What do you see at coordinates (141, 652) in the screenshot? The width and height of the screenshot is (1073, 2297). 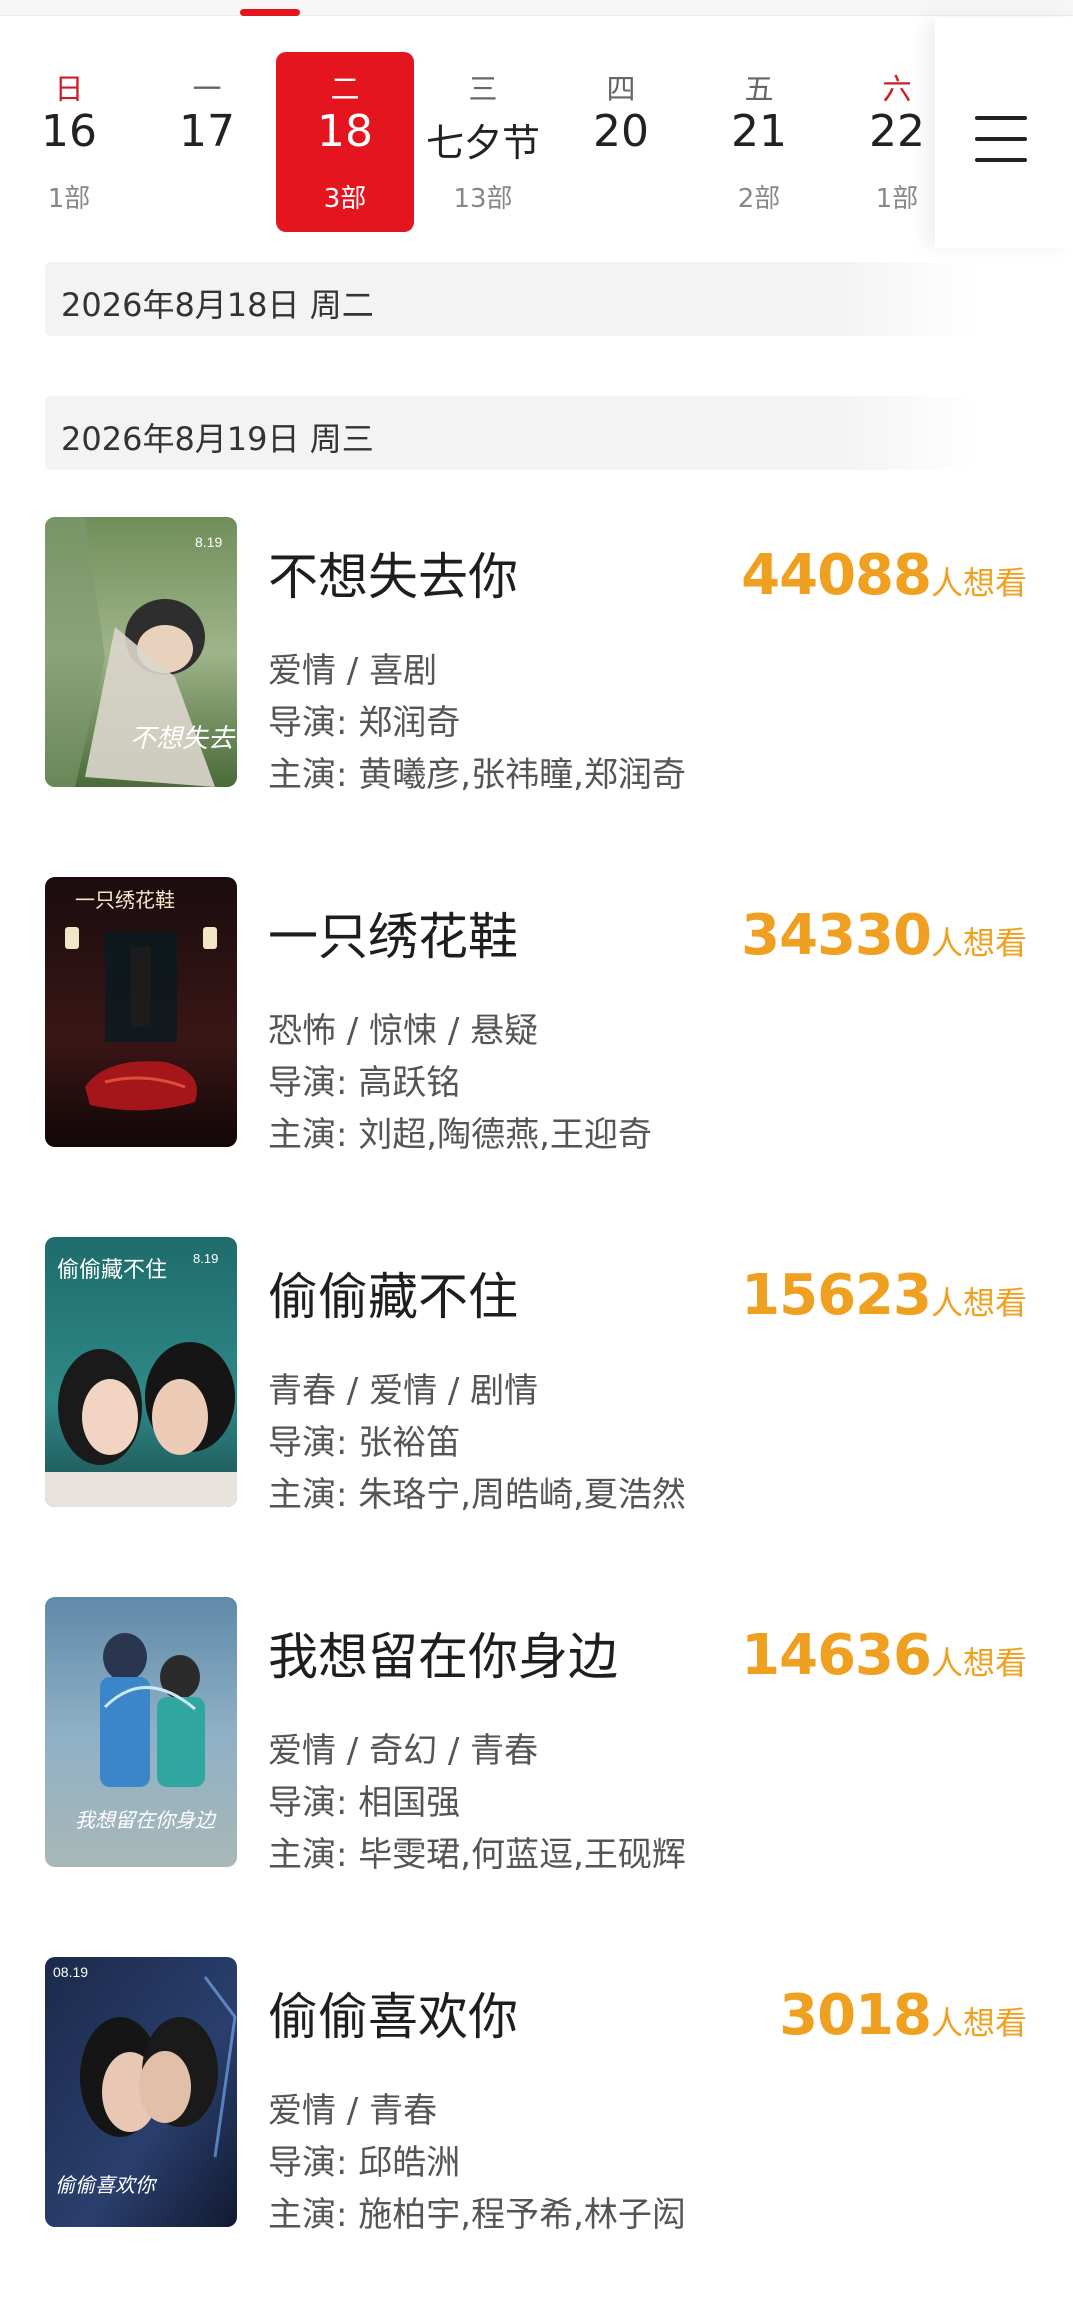 I see `movie-poster: 8.19 不想失去你` at bounding box center [141, 652].